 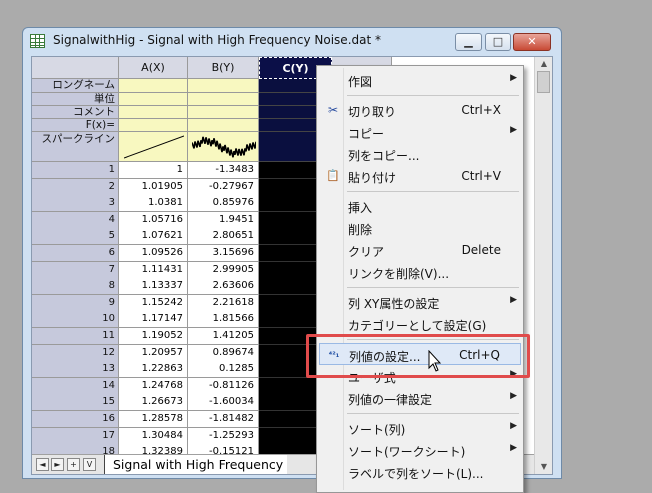 What do you see at coordinates (153, 187) in the screenshot?
I see `cell-a: 1.01905` at bounding box center [153, 187].